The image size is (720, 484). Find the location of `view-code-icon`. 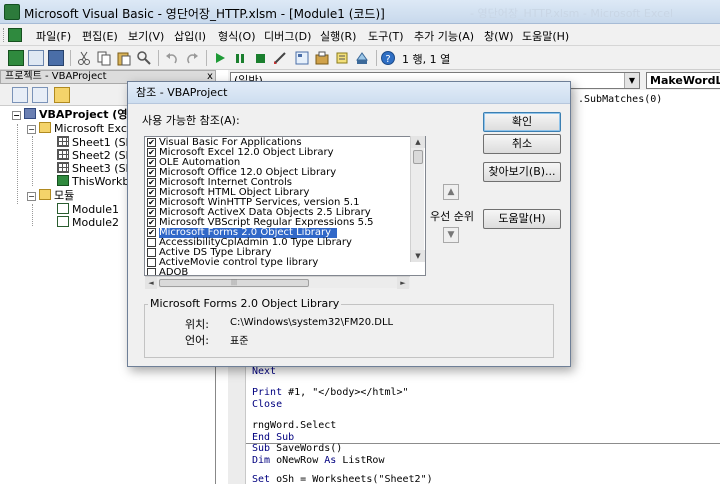

view-code-icon is located at coordinates (20, 95).